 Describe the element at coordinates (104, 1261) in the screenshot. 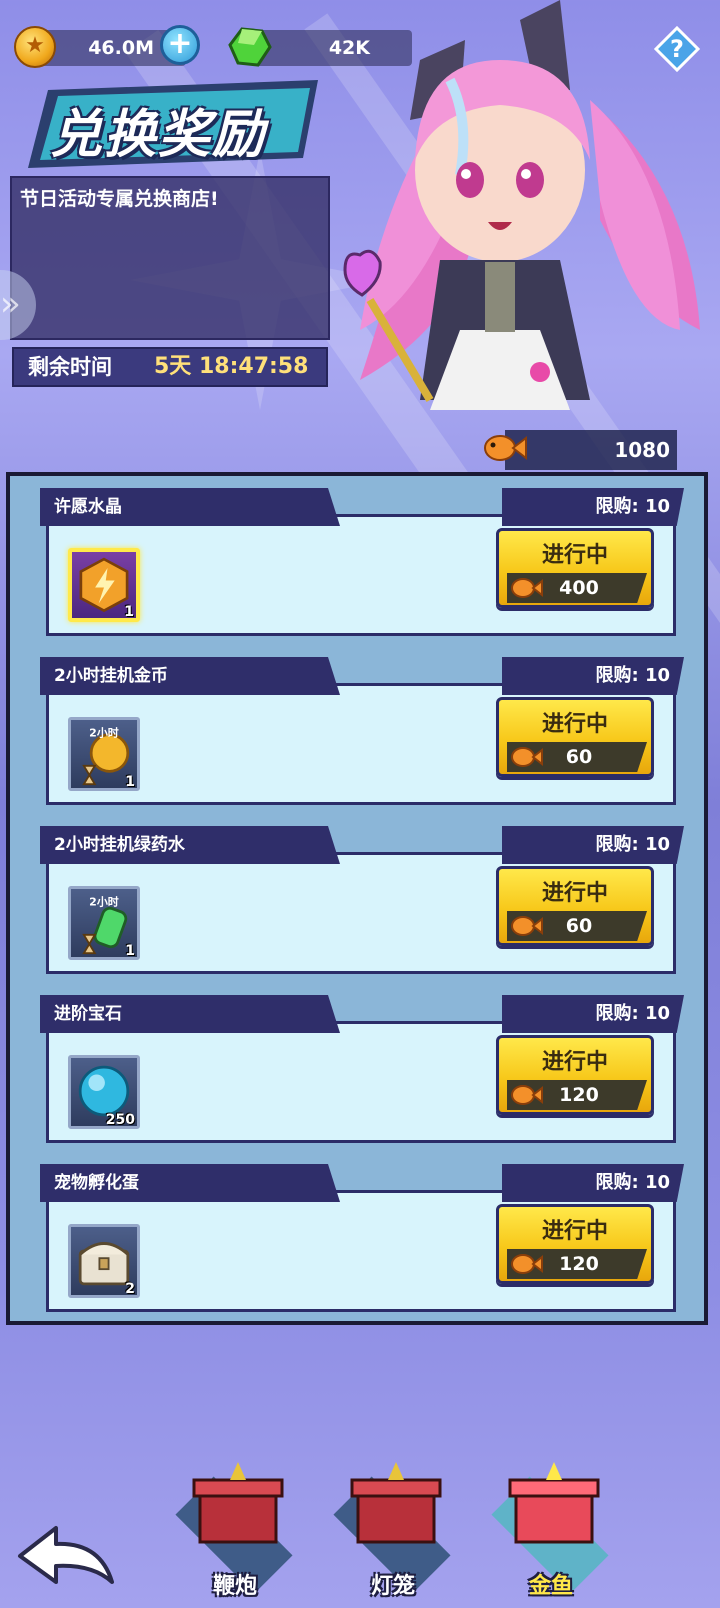

I see `item-icon-slot: 2` at that location.